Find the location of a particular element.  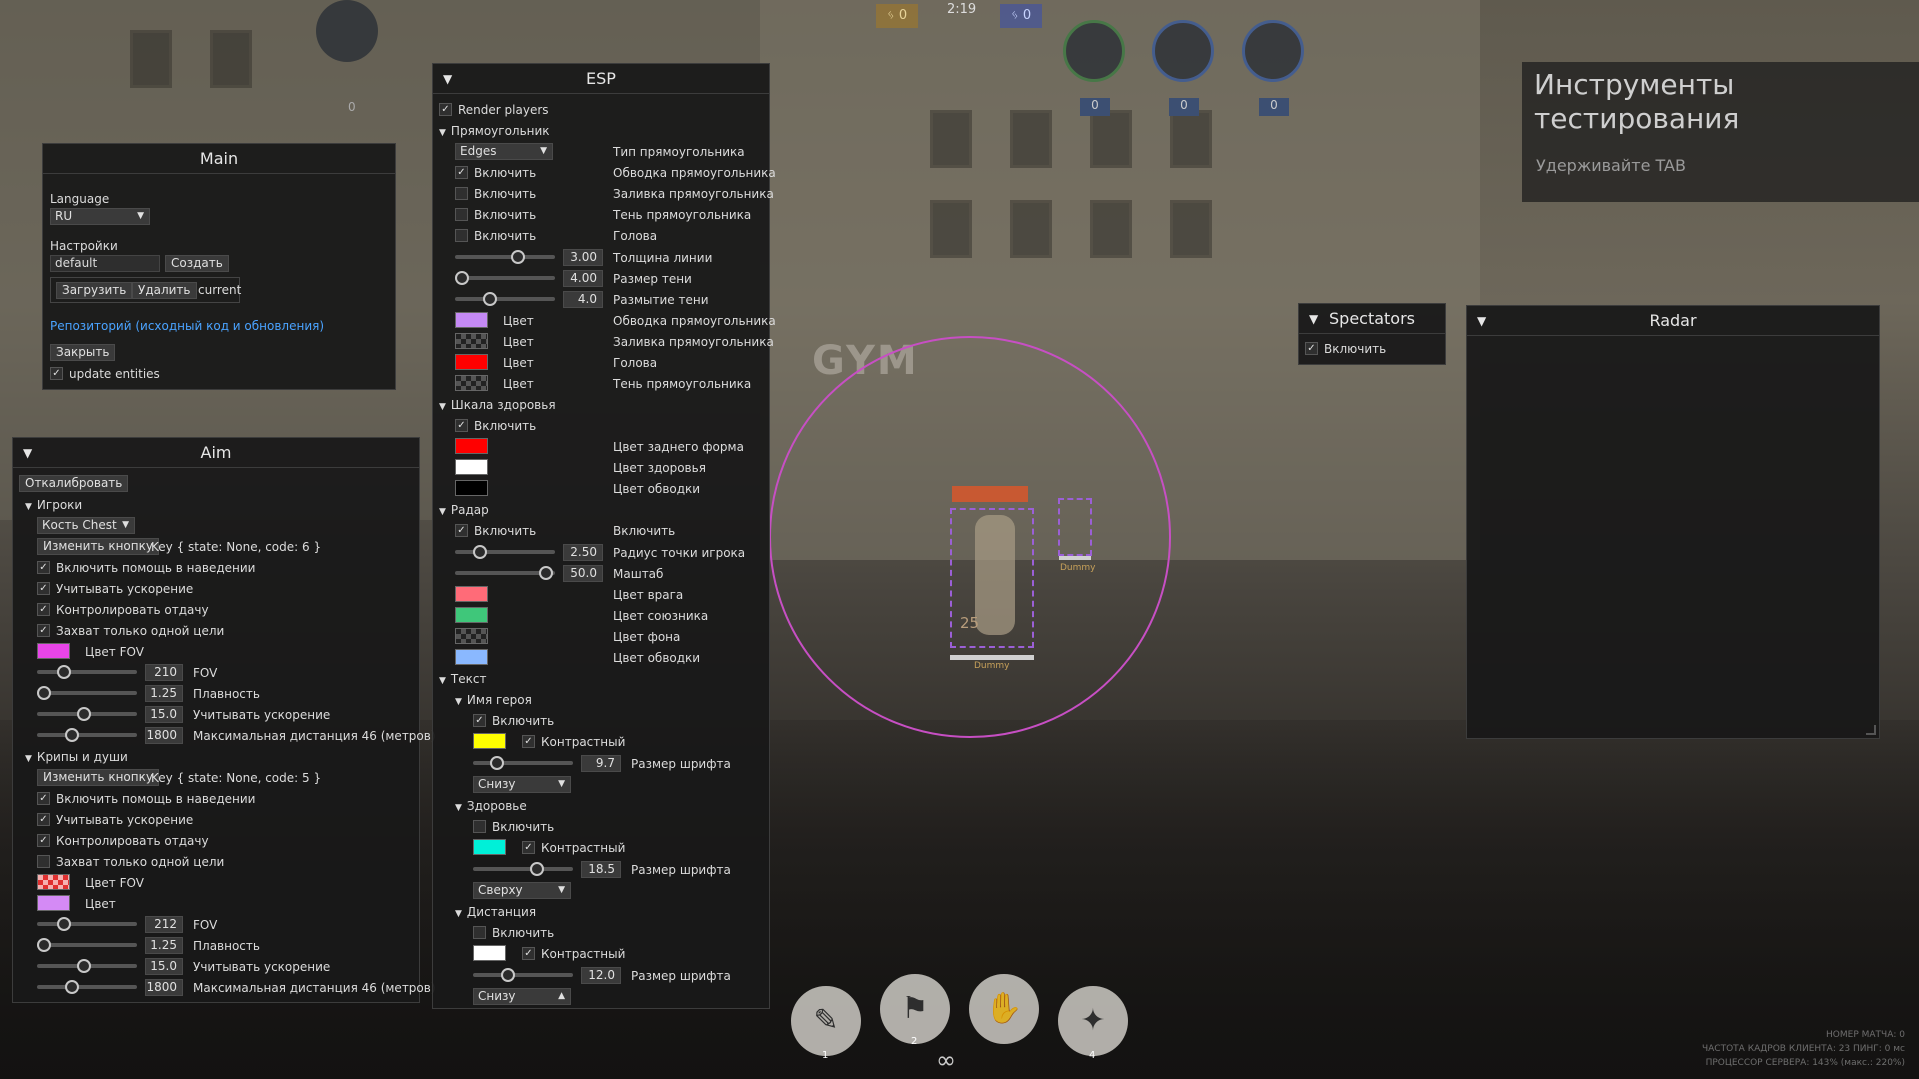

scale-slider is located at coordinates (505, 573).